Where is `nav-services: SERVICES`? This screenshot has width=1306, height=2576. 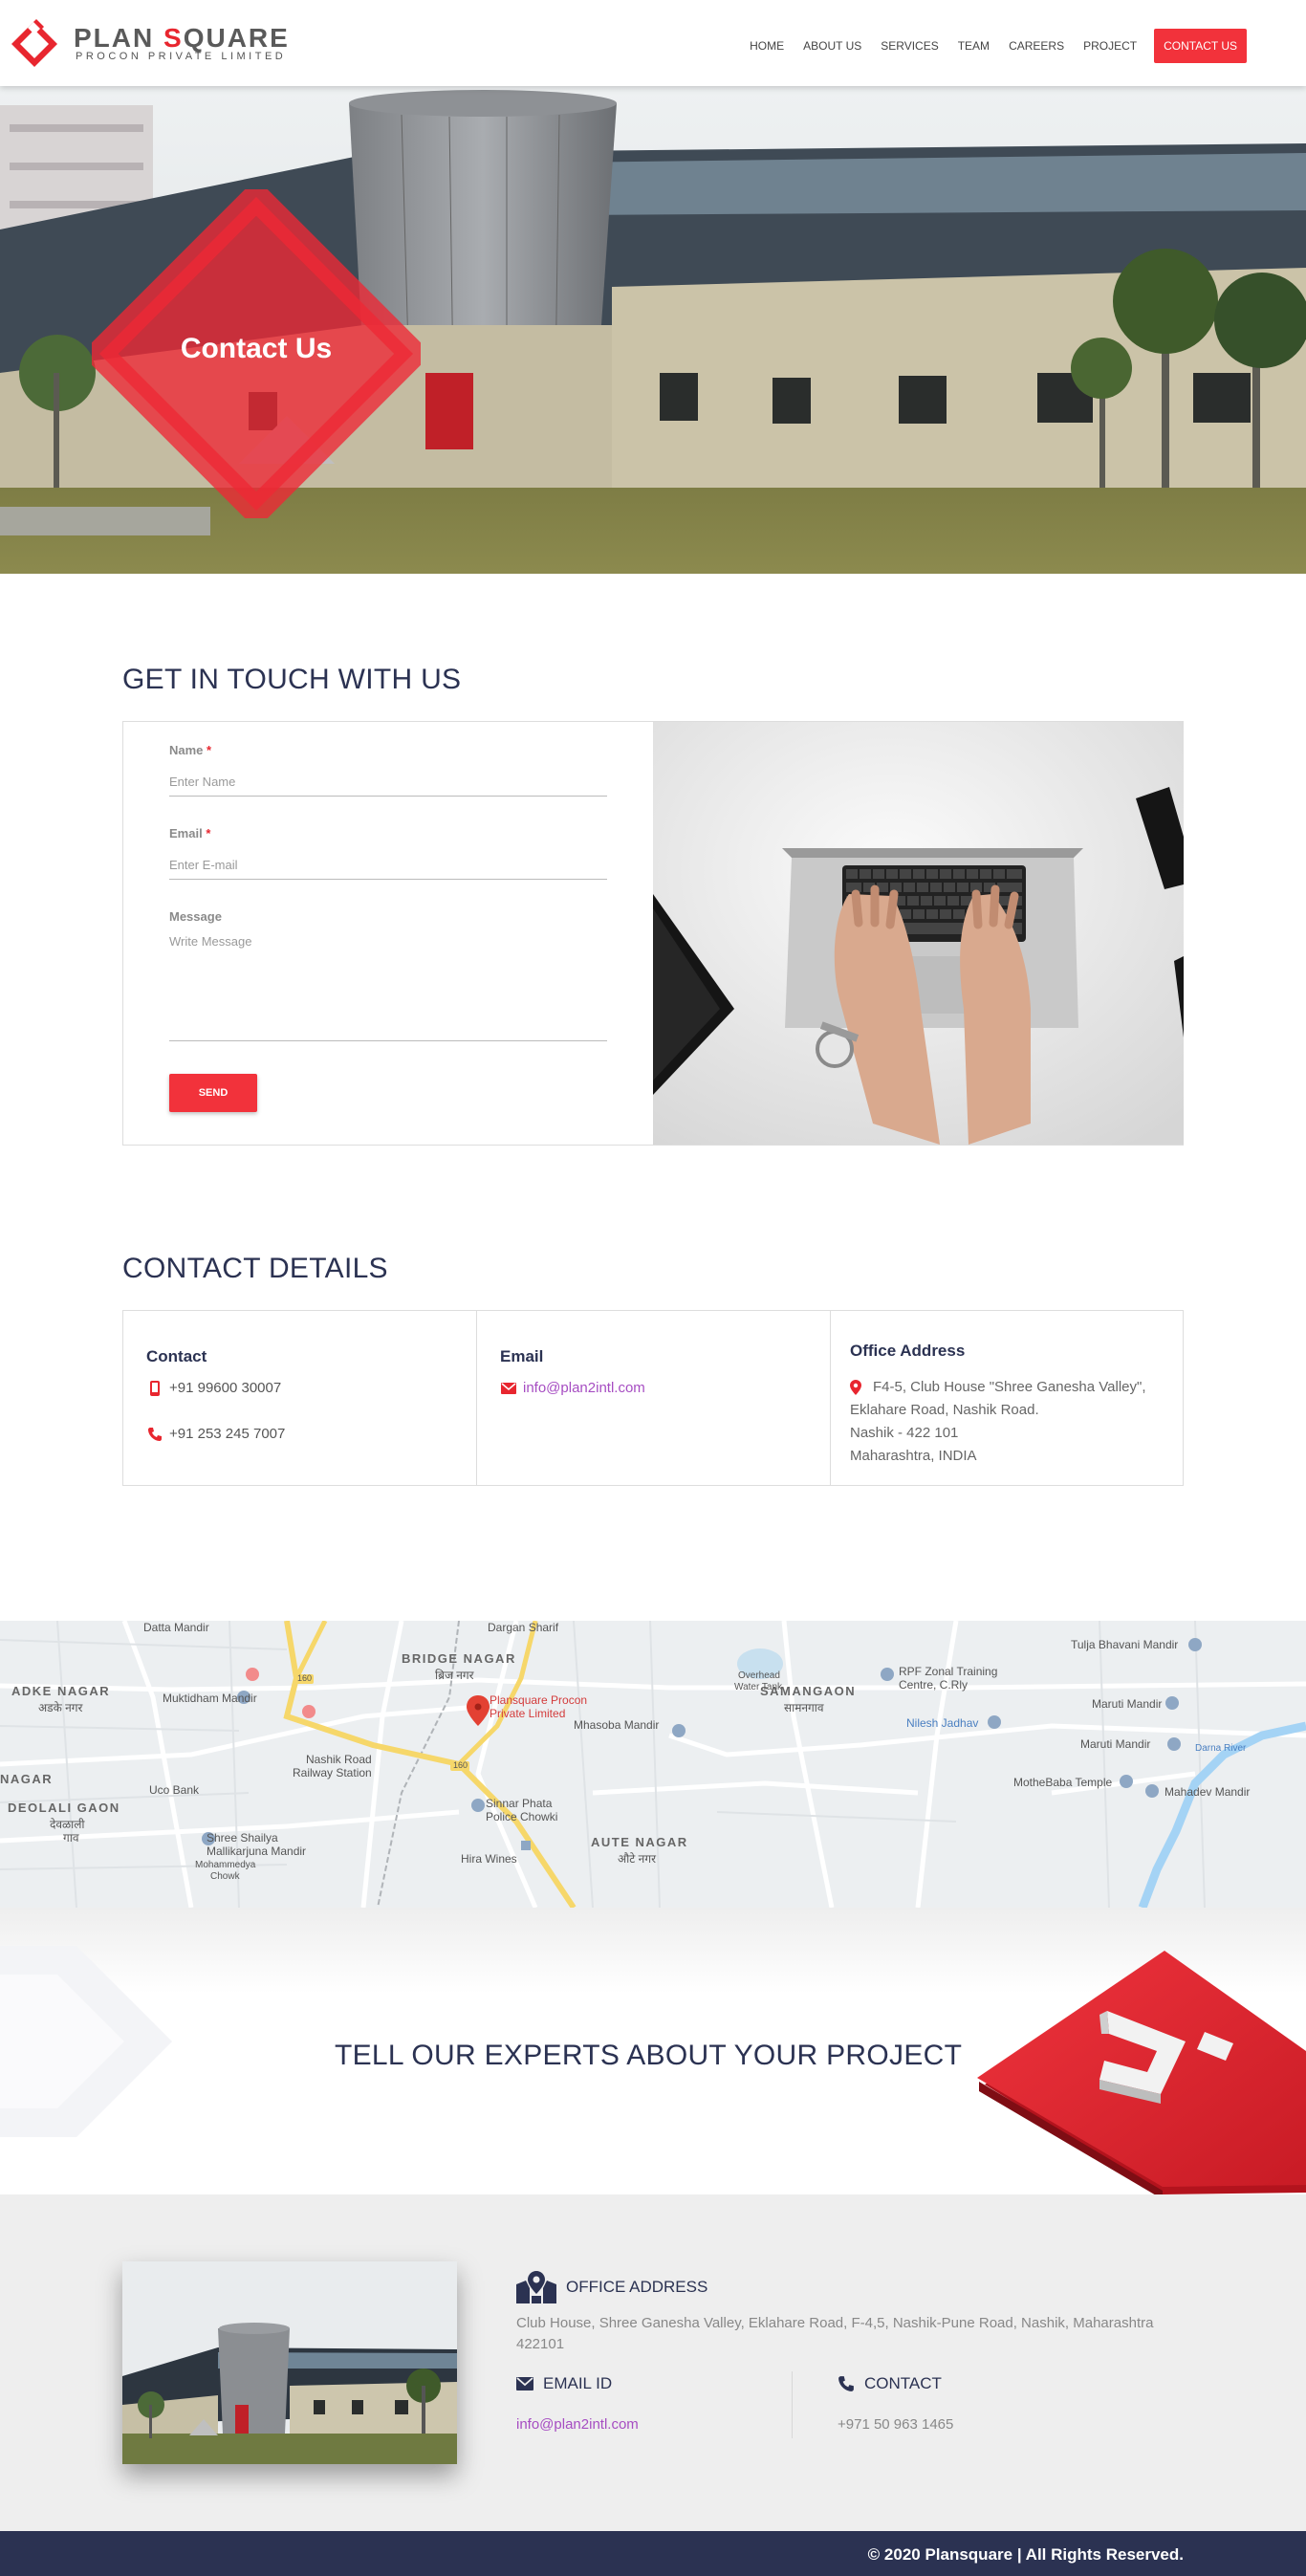 nav-services: SERVICES is located at coordinates (910, 46).